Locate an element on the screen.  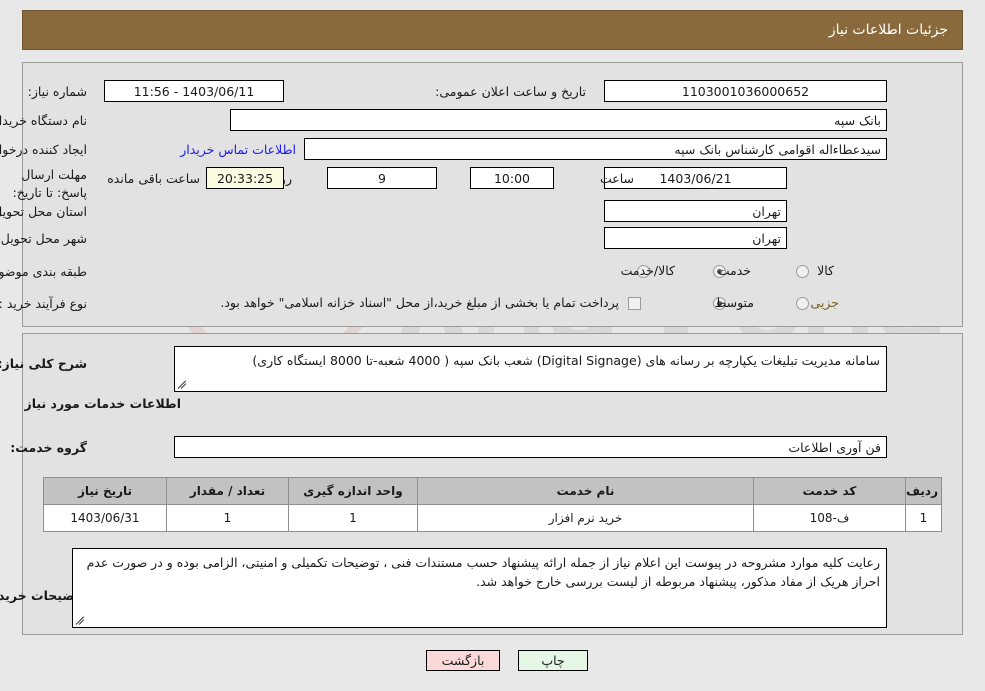
radio-process-medium-label: متوسط is located at coordinates (734, 302).